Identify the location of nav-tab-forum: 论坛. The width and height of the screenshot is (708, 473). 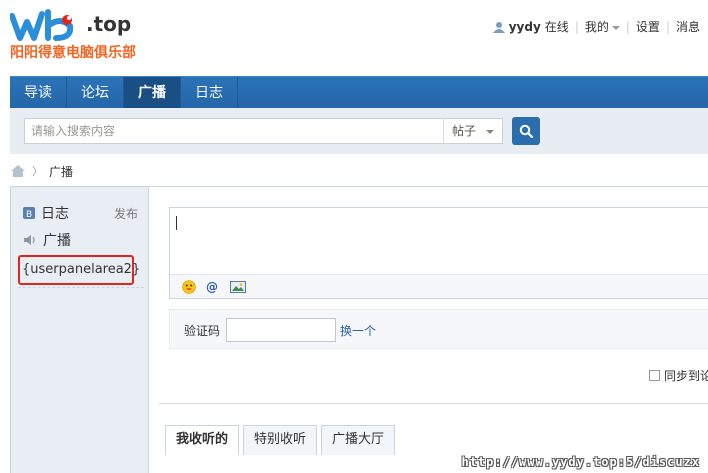
(95, 93).